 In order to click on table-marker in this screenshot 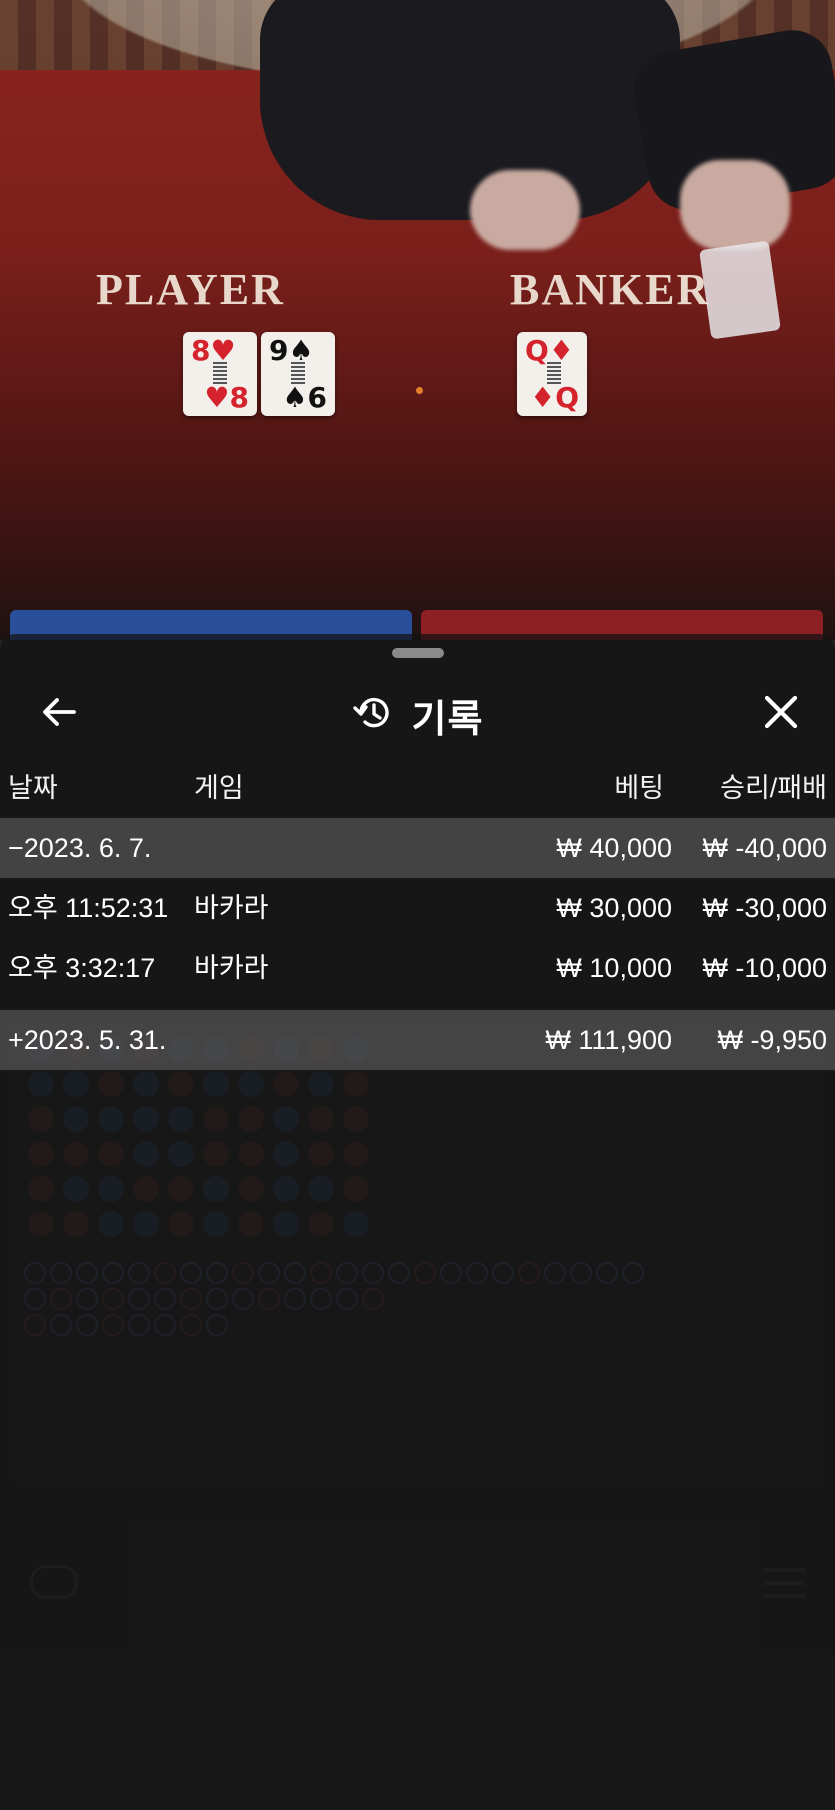, I will do `click(419, 390)`.